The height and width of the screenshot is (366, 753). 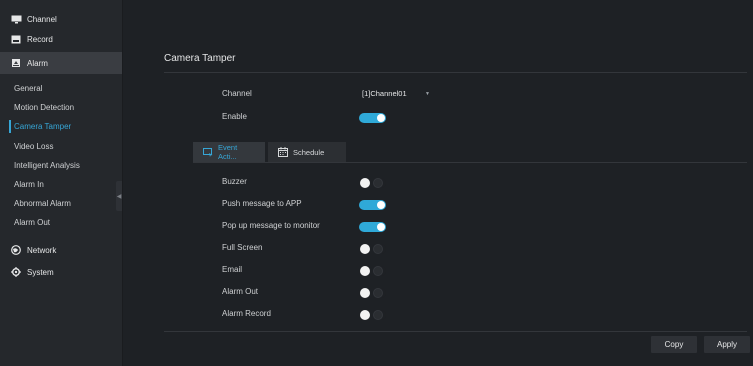 I want to click on buzzer-label: Buzzer, so click(x=234, y=181).